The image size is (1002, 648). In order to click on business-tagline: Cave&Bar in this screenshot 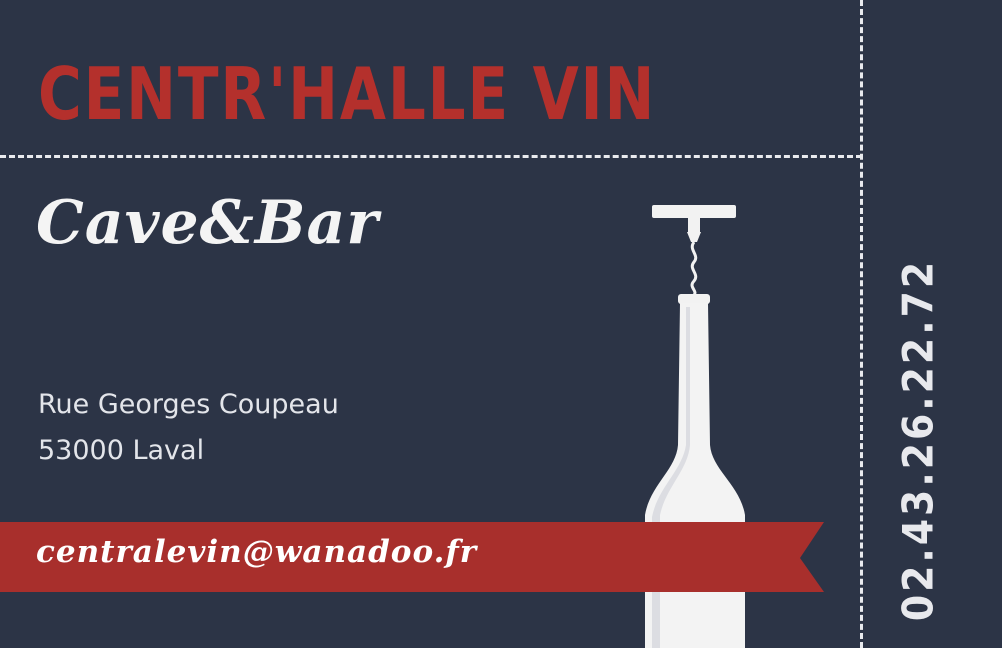, I will do `click(208, 223)`.